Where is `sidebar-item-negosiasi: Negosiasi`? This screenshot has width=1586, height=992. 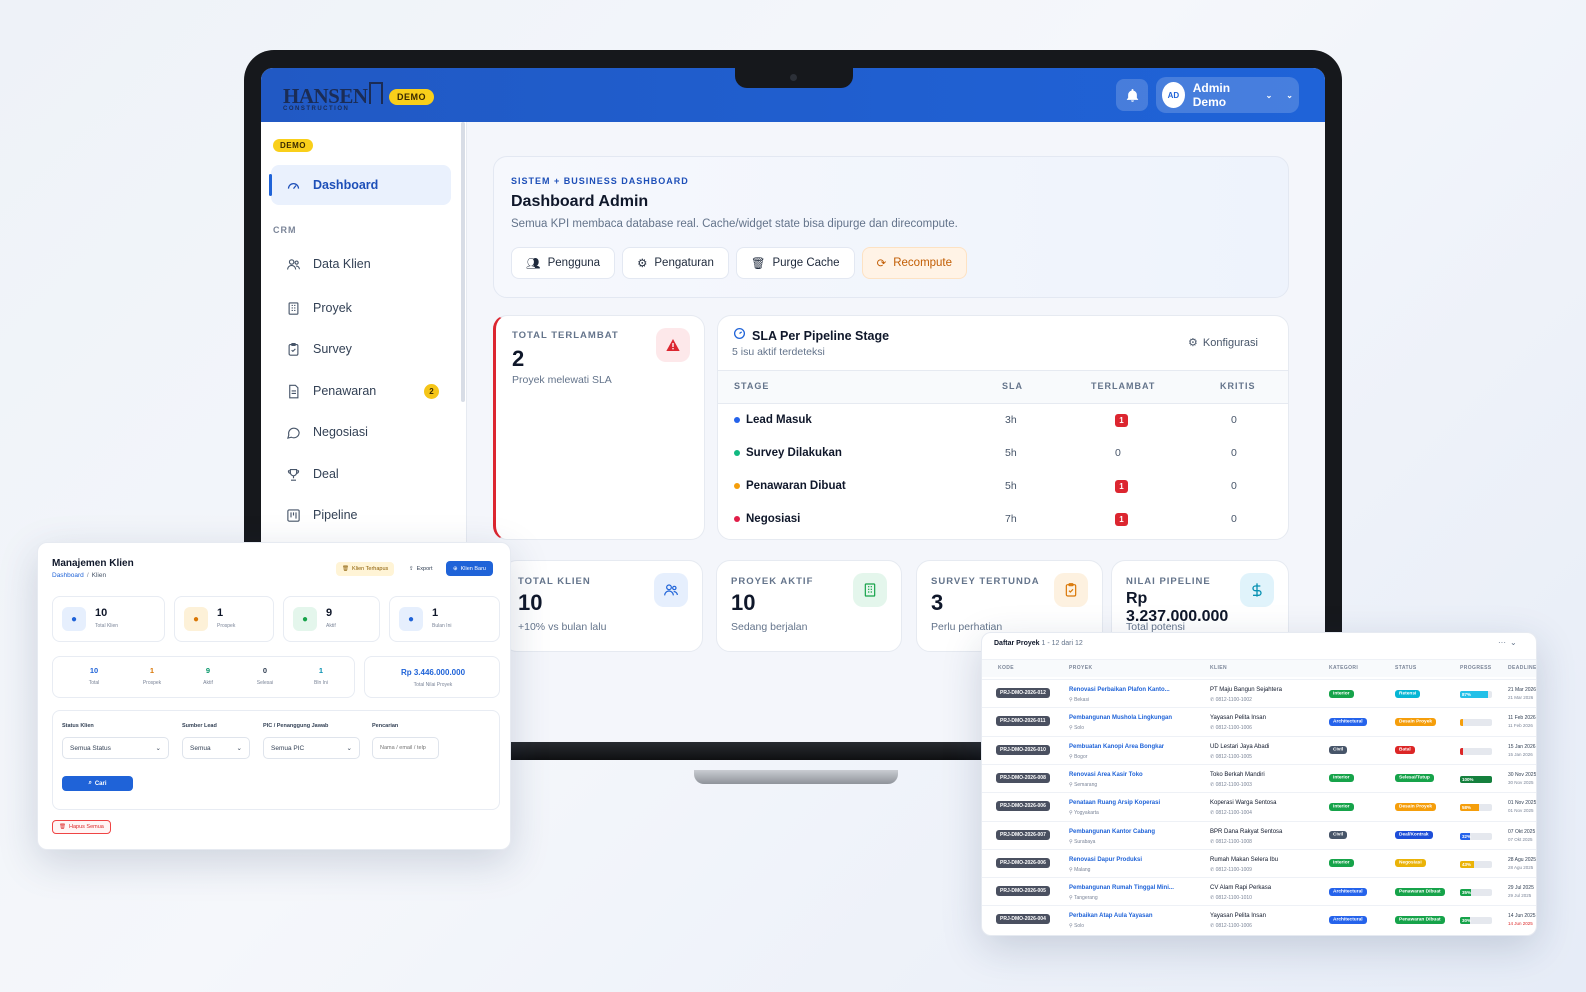
sidebar-item-negosiasi: Negosiasi is located at coordinates (361, 432).